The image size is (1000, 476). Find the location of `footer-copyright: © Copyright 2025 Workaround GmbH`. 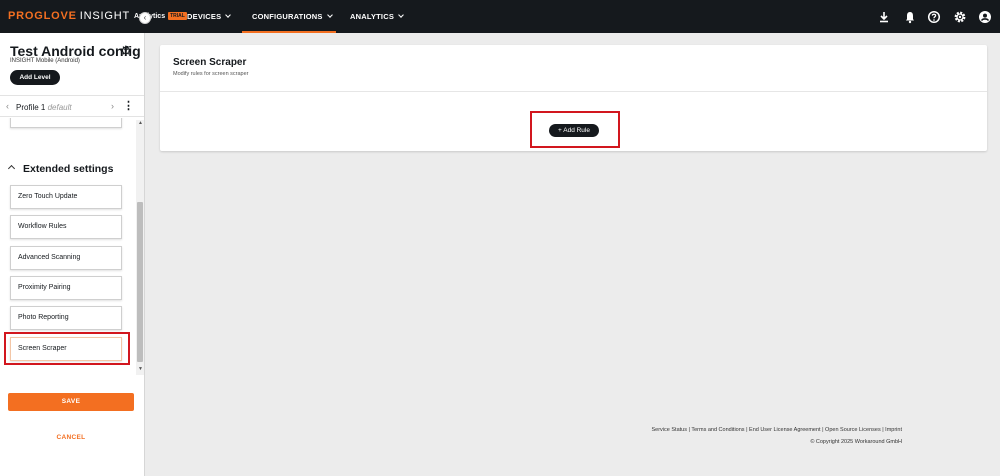

footer-copyright: © Copyright 2025 Workaround GmbH is located at coordinates (856, 442).